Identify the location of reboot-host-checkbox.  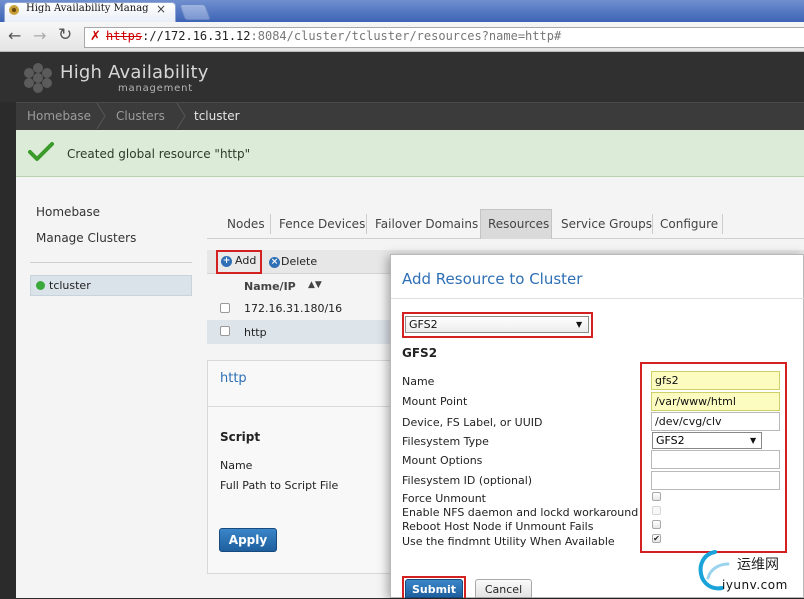
(656, 524).